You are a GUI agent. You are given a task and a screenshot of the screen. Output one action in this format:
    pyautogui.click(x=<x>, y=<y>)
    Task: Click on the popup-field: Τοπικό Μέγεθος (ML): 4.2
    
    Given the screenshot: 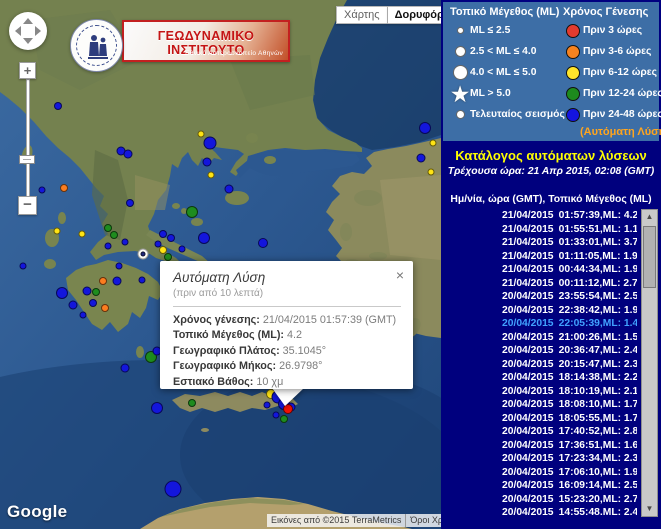 What is the action you would take?
    pyautogui.click(x=238, y=335)
    